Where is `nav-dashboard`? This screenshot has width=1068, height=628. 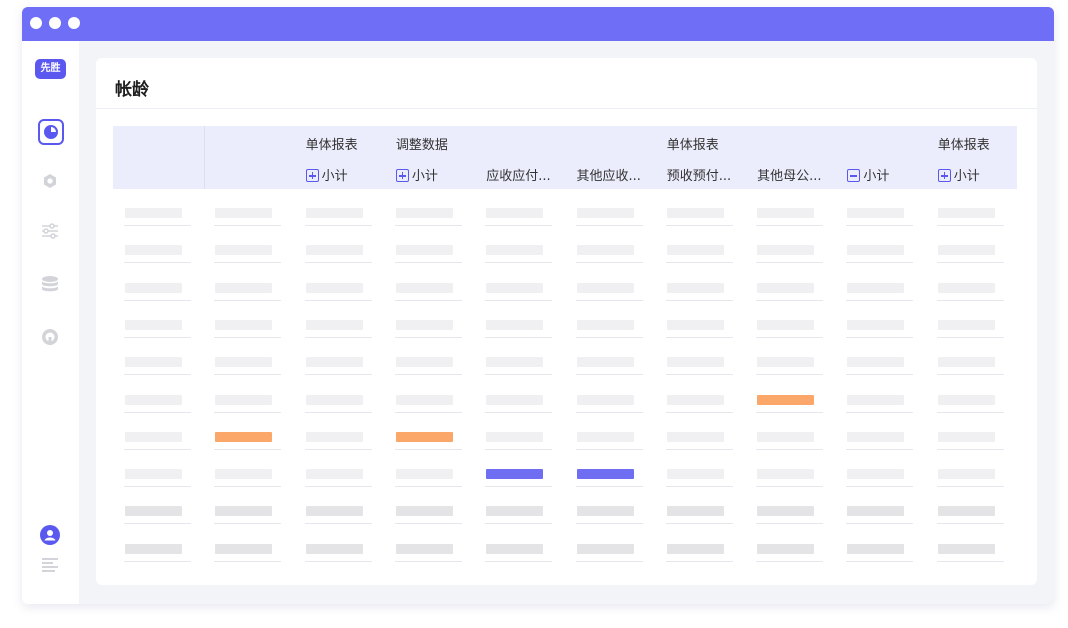 nav-dashboard is located at coordinates (51, 132).